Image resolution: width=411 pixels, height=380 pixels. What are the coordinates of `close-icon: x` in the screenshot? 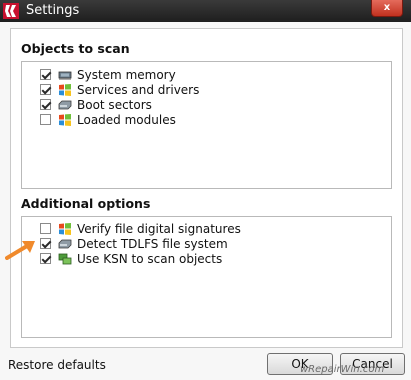 It's located at (387, 7).